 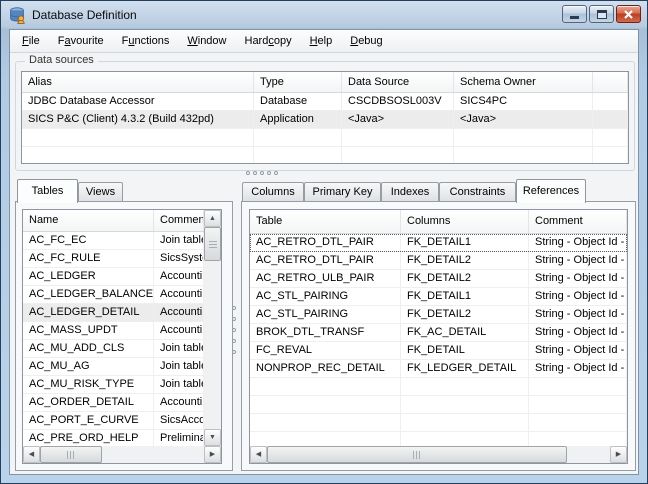 I want to click on tab-columns: Columns, so click(x=273, y=192).